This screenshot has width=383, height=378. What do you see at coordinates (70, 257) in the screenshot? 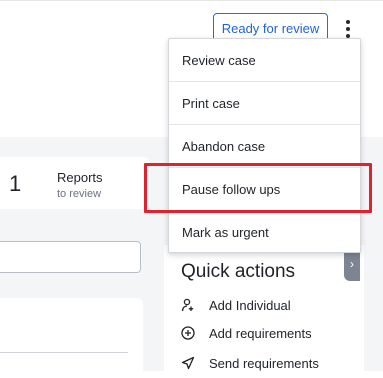
I see `search-input` at bounding box center [70, 257].